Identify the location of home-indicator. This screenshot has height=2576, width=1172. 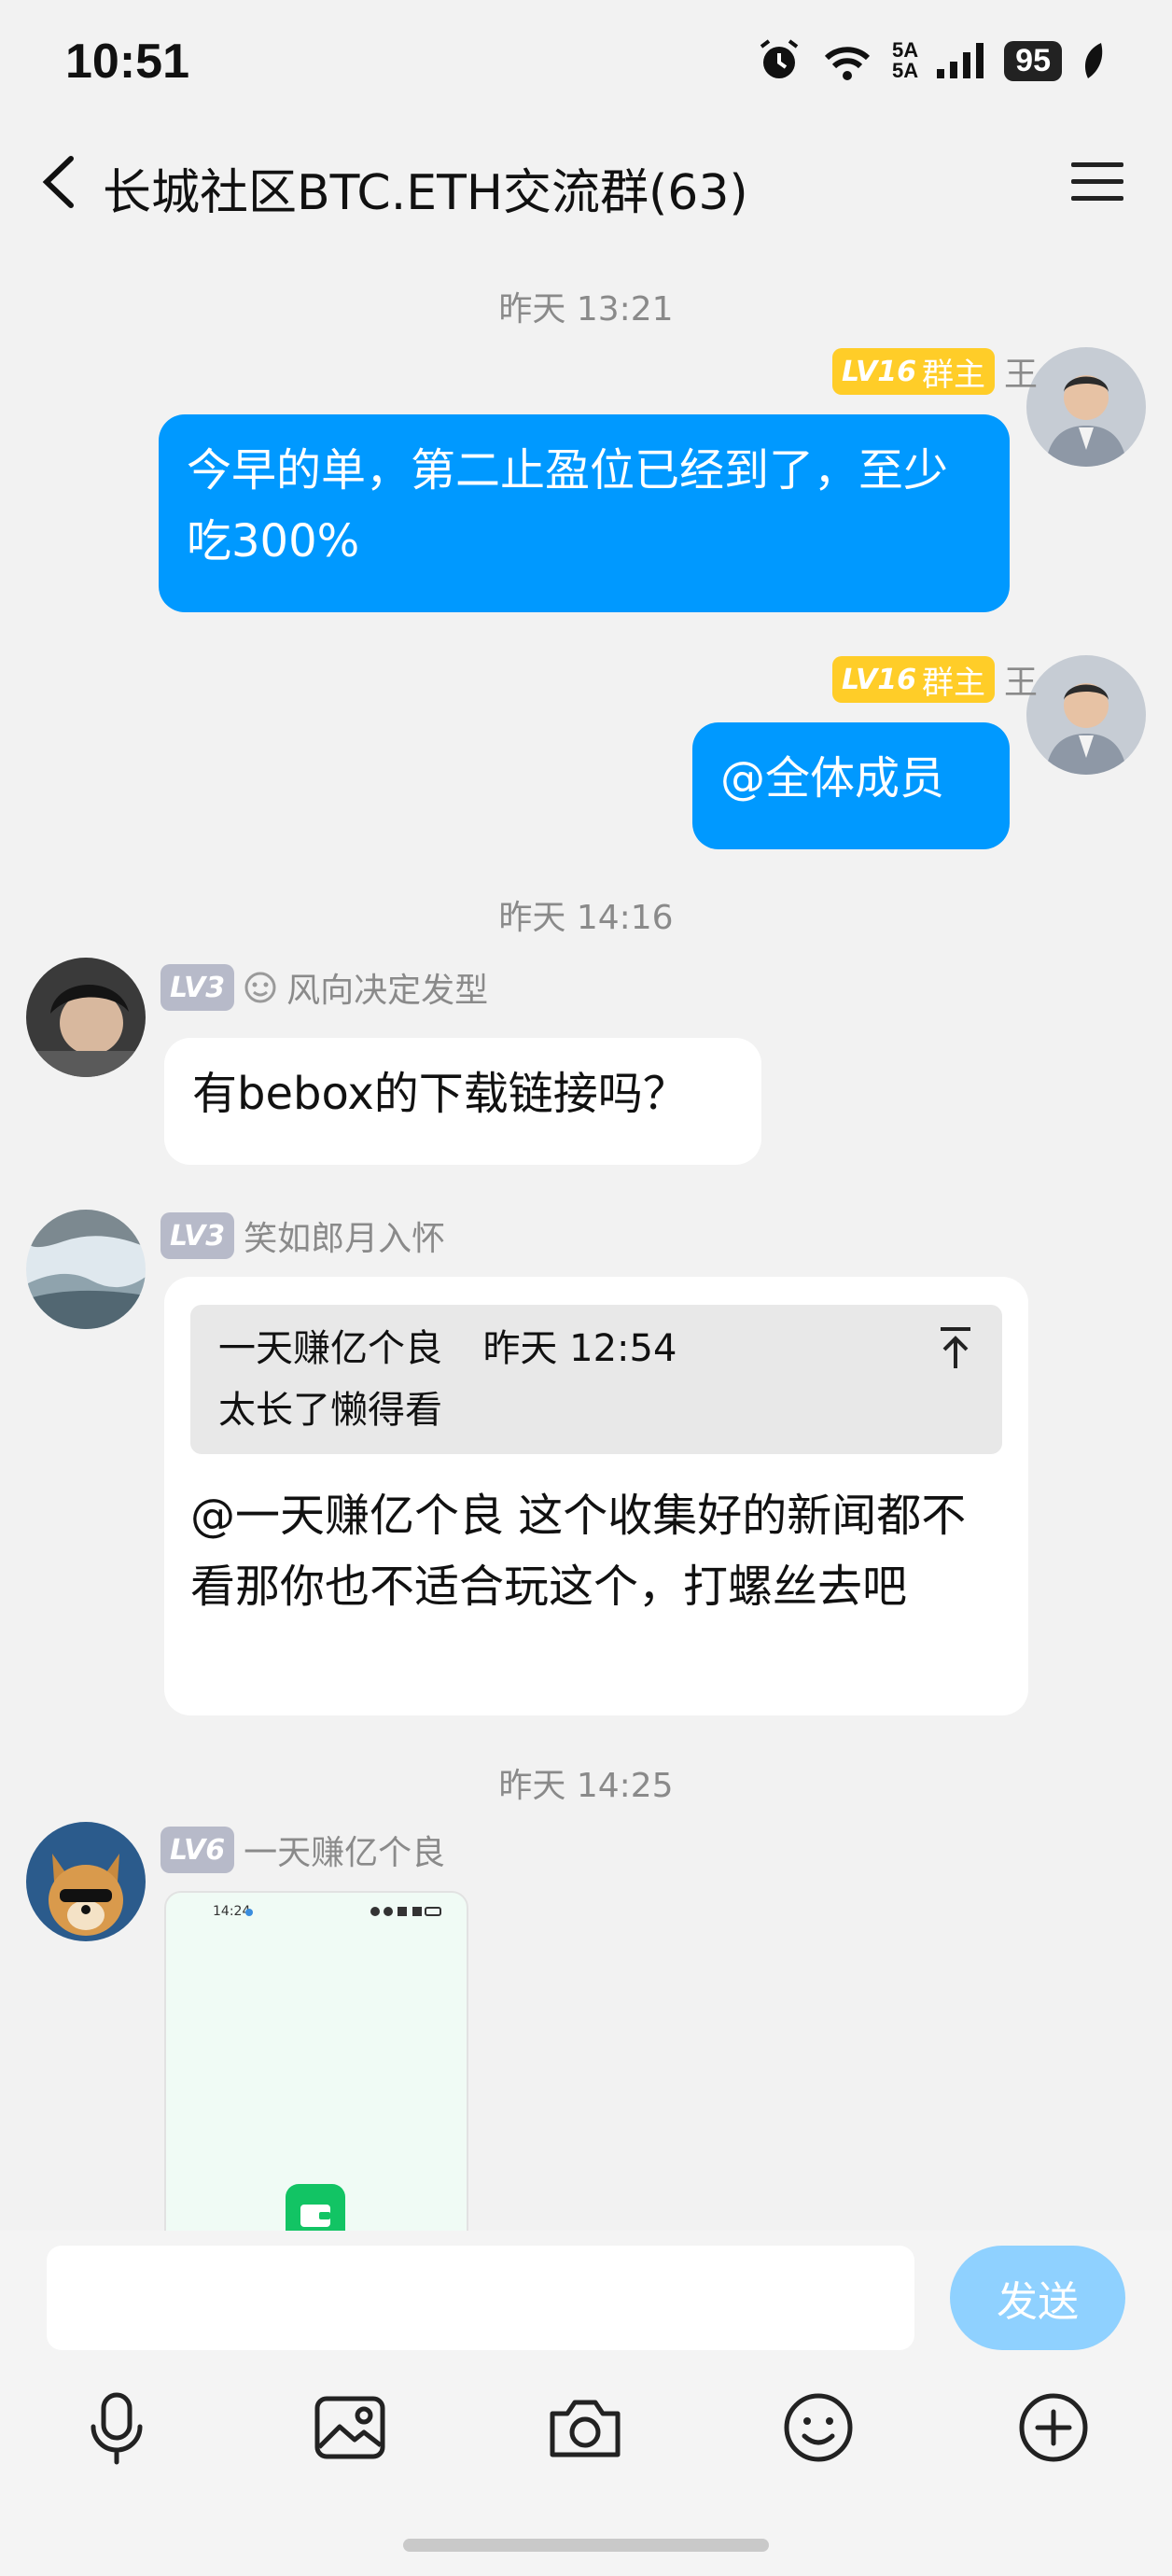
(586, 2545).